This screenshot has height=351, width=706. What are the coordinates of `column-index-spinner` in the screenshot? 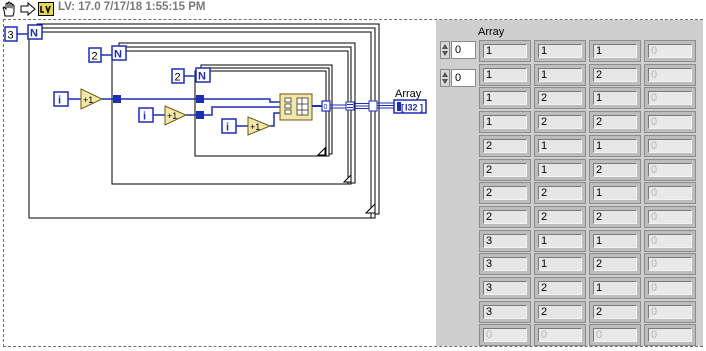 It's located at (445, 78).